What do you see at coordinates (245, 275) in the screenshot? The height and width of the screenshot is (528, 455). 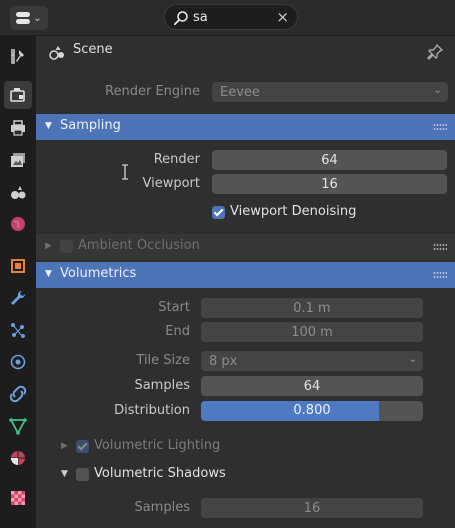 I see `volumetrics-panel-header: ▼ Volumetrics` at bounding box center [245, 275].